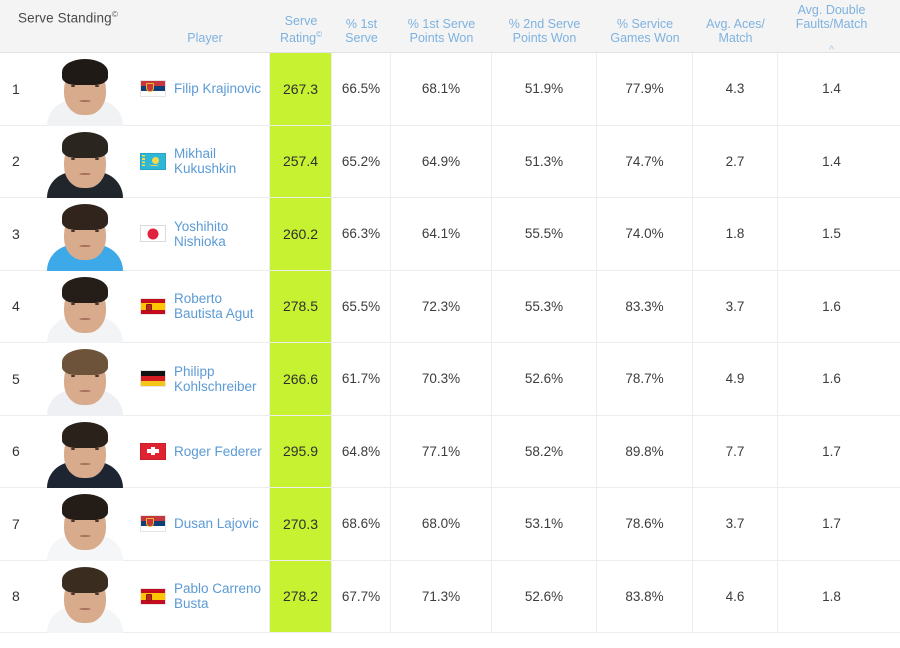 Image resolution: width=900 pixels, height=648 pixels. Describe the element at coordinates (735, 306) in the screenshot. I see `avg-aces-per-match-cell: 3.7` at that location.